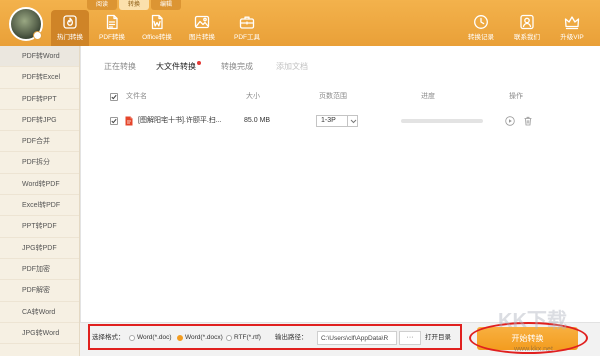 This screenshot has width=600, height=356. Describe the element at coordinates (333, 96) in the screenshot. I see `column-header-page-range: 页数范围` at that location.